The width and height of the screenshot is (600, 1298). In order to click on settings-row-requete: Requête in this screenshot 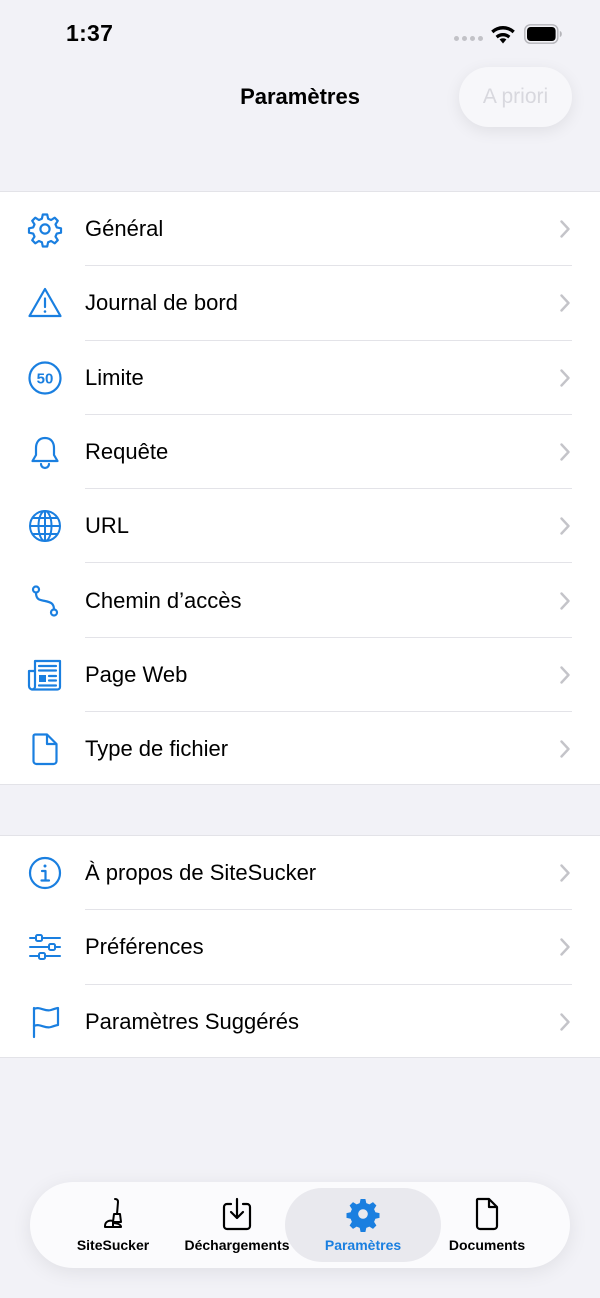, I will do `click(300, 452)`.